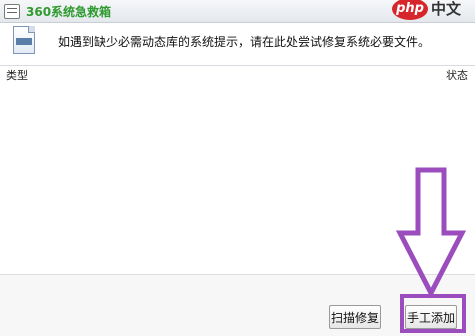 The image size is (475, 336). I want to click on app-window-icon, so click(12, 11).